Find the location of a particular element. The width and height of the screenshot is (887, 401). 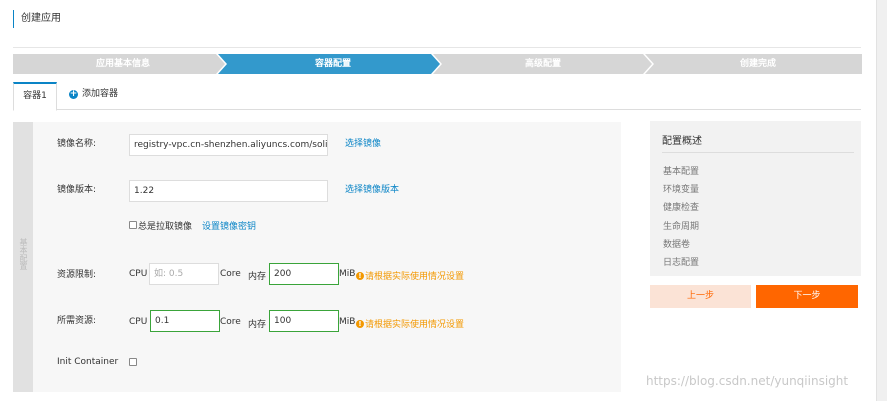

request-memory-input: 100 is located at coordinates (304, 321).